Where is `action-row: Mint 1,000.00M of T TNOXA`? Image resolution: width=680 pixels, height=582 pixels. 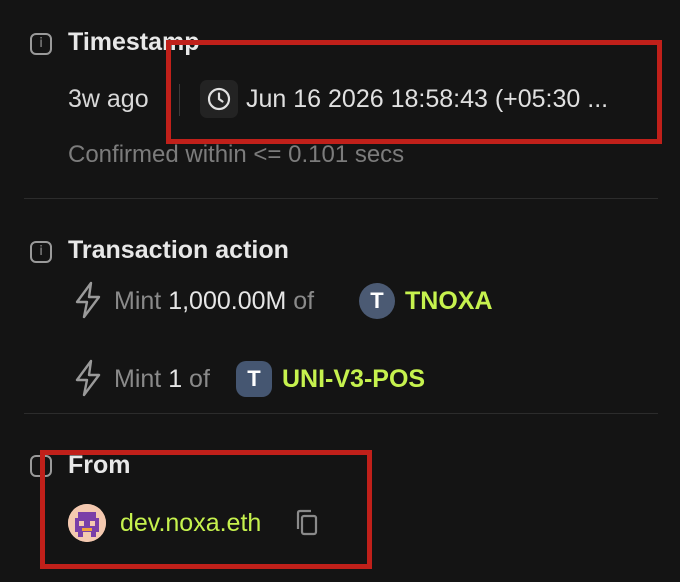 action-row: Mint 1,000.00M of T TNOXA is located at coordinates (292, 301).